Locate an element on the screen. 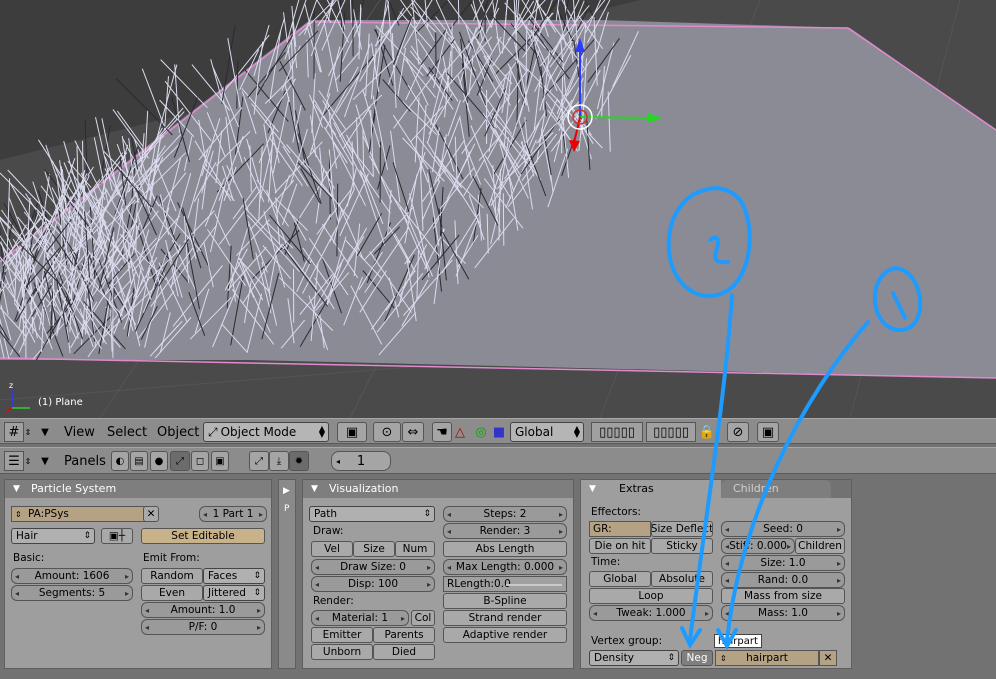 The image size is (996, 679). loop-toggle: Loop is located at coordinates (651, 596).